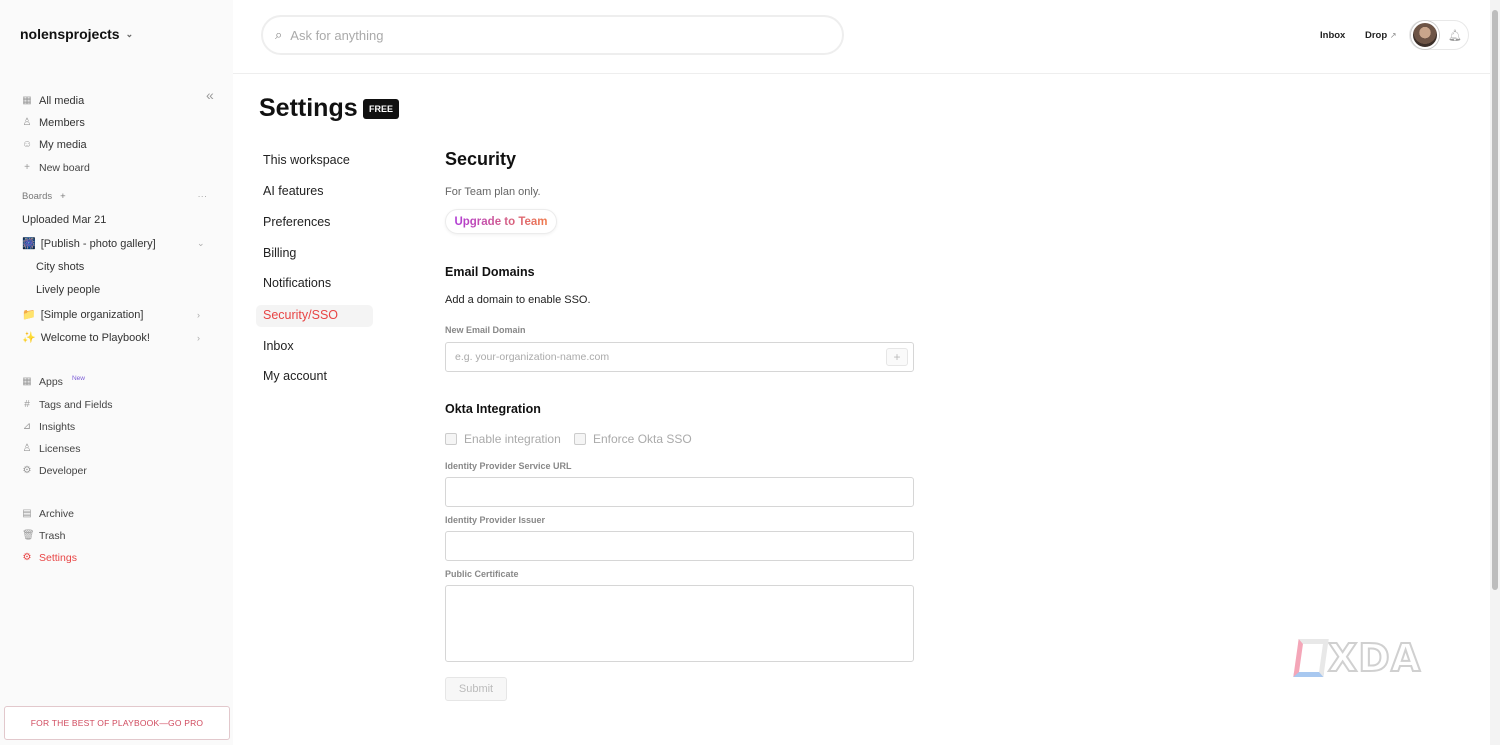 This screenshot has width=1500, height=745. I want to click on sidebar-item-developer: ⚙ Developer, so click(54, 471).